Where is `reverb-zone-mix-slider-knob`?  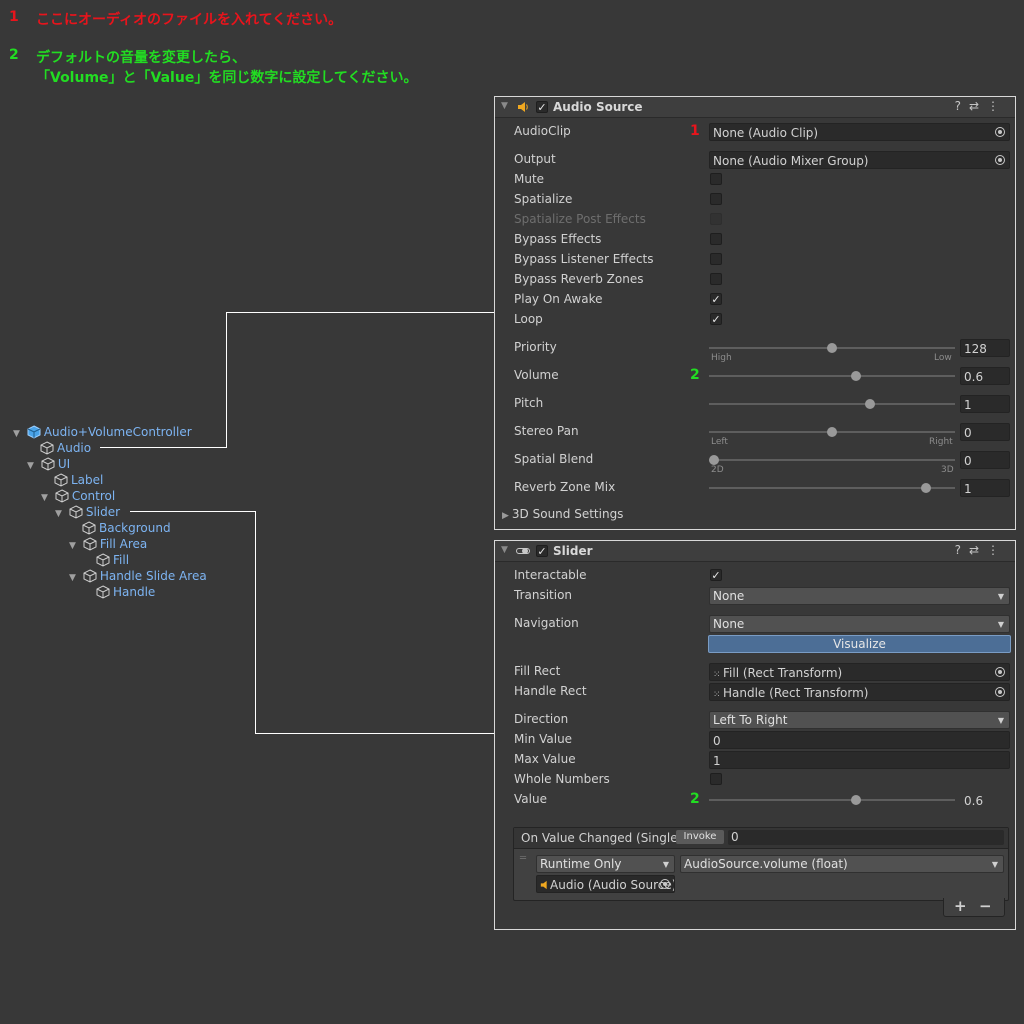
reverb-zone-mix-slider-knob is located at coordinates (926, 488).